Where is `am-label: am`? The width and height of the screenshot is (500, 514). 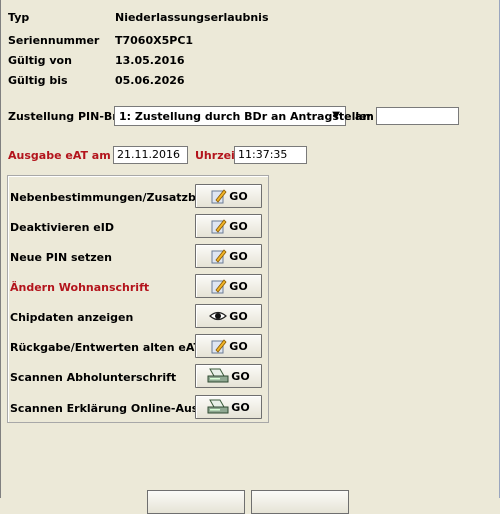 am-label: am is located at coordinates (364, 116).